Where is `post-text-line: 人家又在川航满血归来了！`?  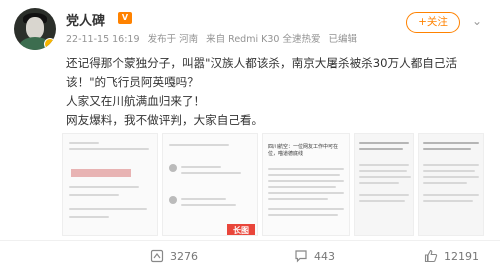
post-text-line: 人家又在川航满血归来了！ is located at coordinates (136, 101).